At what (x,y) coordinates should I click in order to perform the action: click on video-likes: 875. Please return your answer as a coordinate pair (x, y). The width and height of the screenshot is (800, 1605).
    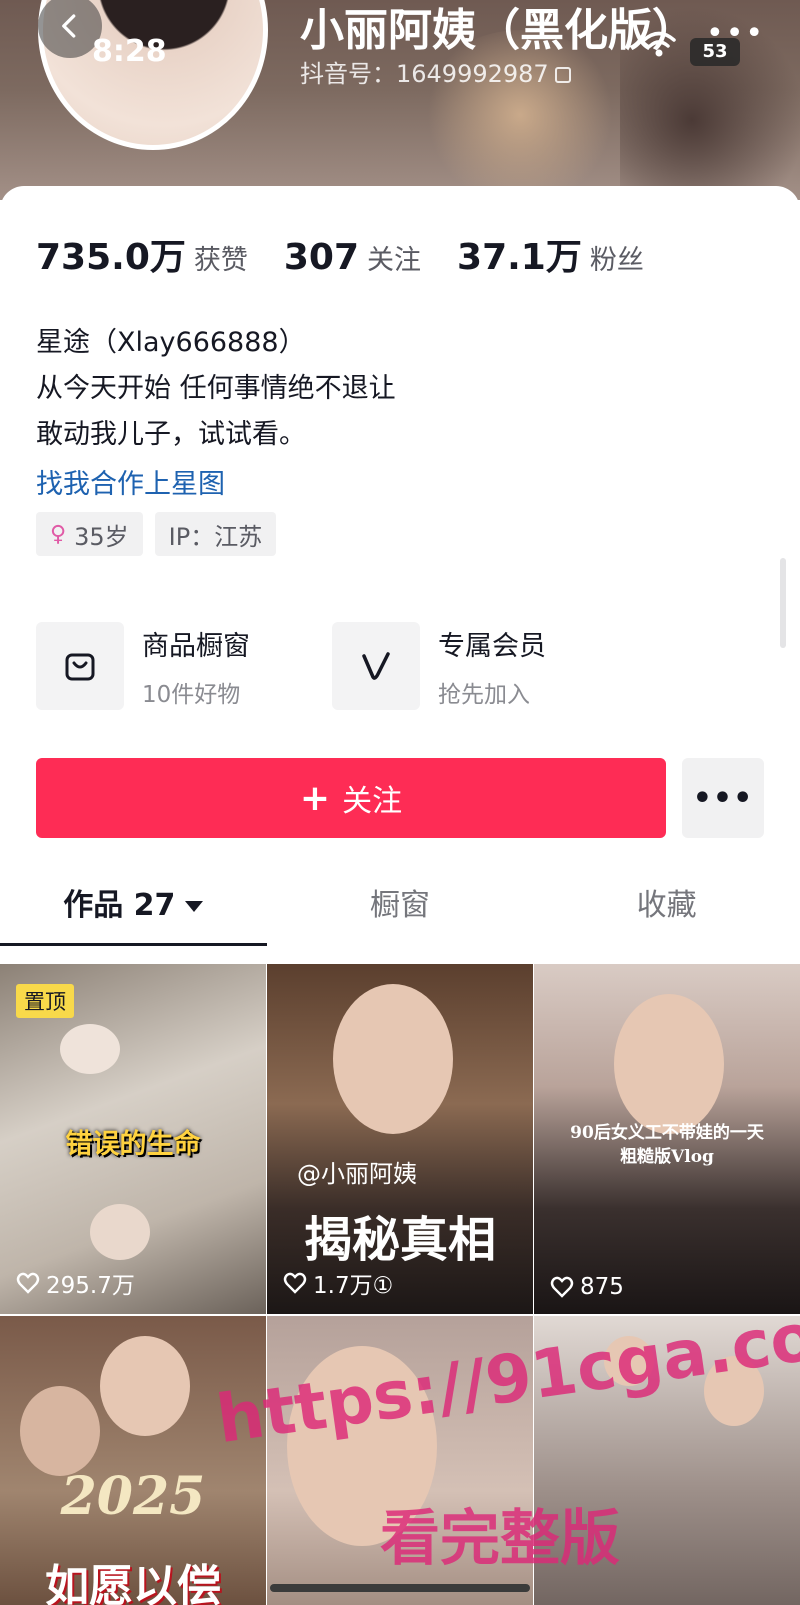
    Looking at the image, I should click on (587, 1287).